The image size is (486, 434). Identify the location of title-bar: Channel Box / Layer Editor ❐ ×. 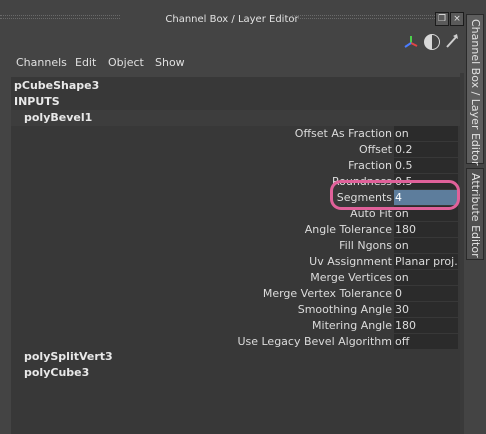
(232, 21).